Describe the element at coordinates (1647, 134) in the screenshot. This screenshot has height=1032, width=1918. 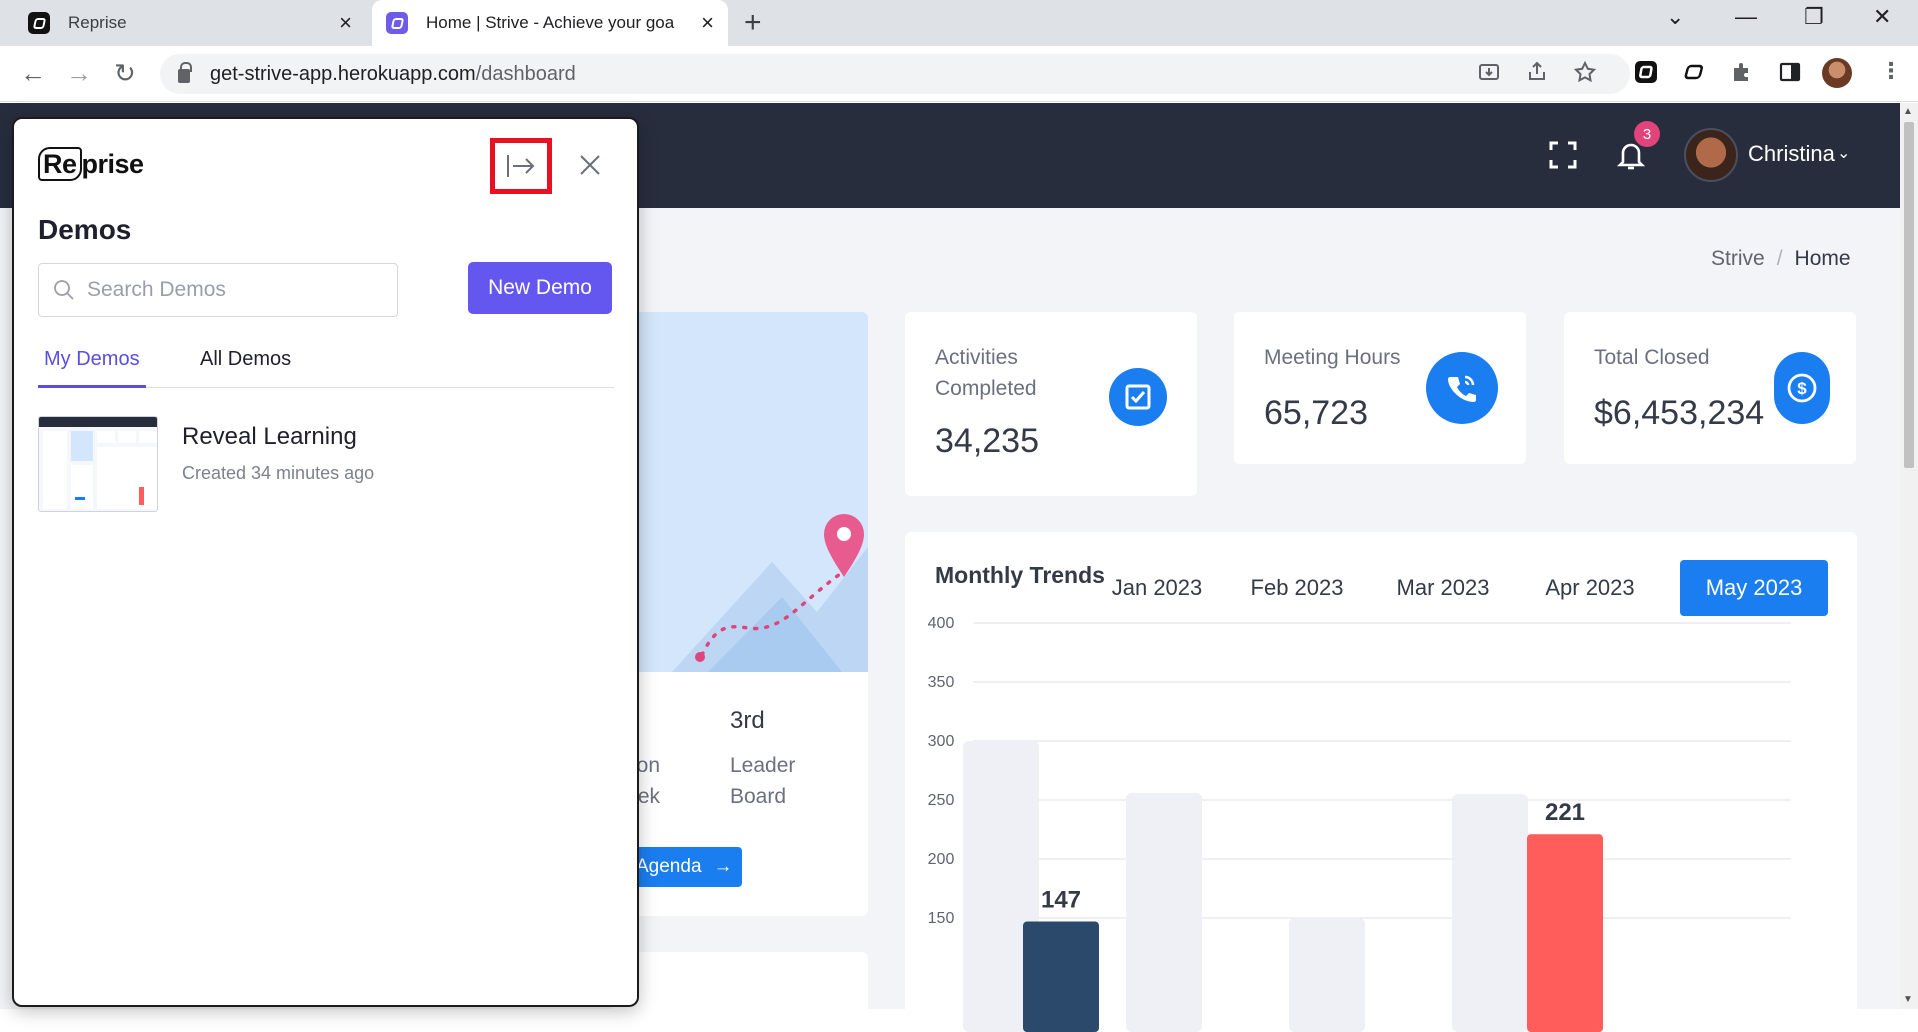
I see `notification-badge: 3` at that location.